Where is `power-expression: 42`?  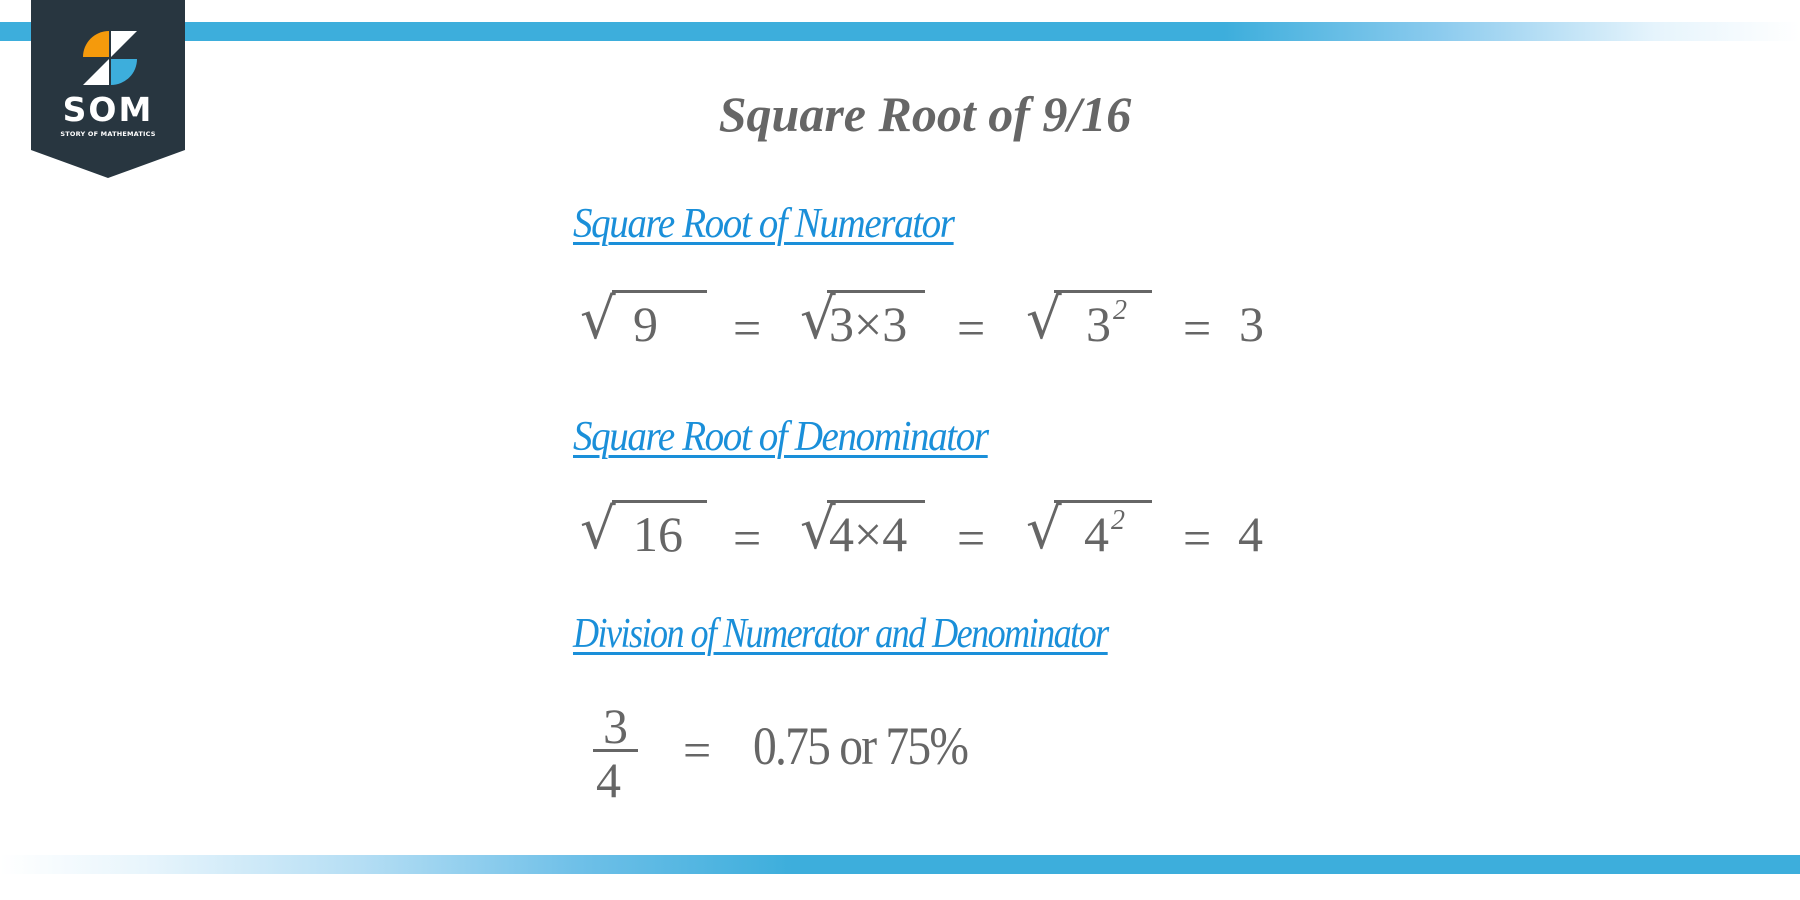
power-expression: 42 is located at coordinates (1104, 538).